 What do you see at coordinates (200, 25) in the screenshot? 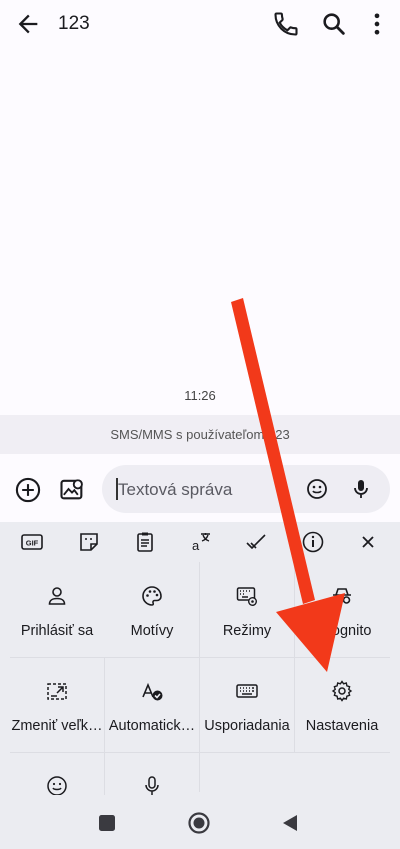
I see `app-bar: 123` at bounding box center [200, 25].